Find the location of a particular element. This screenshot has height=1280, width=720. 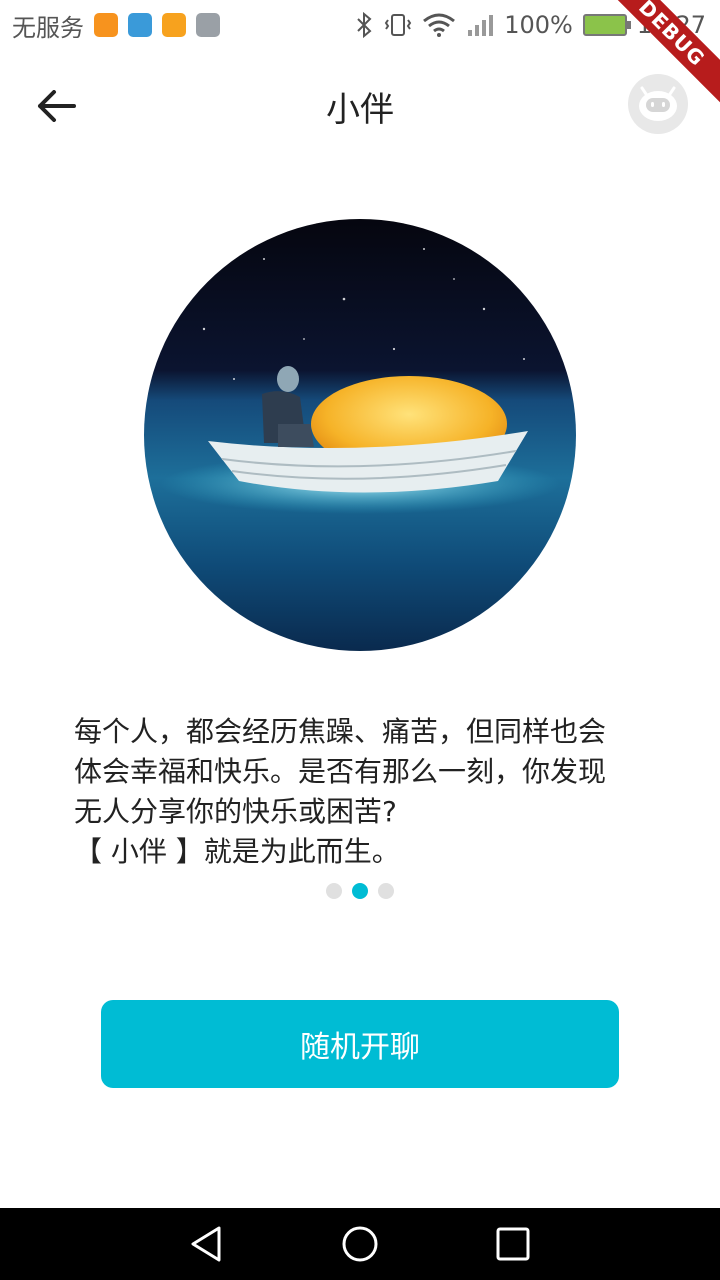

avatar is located at coordinates (658, 104).